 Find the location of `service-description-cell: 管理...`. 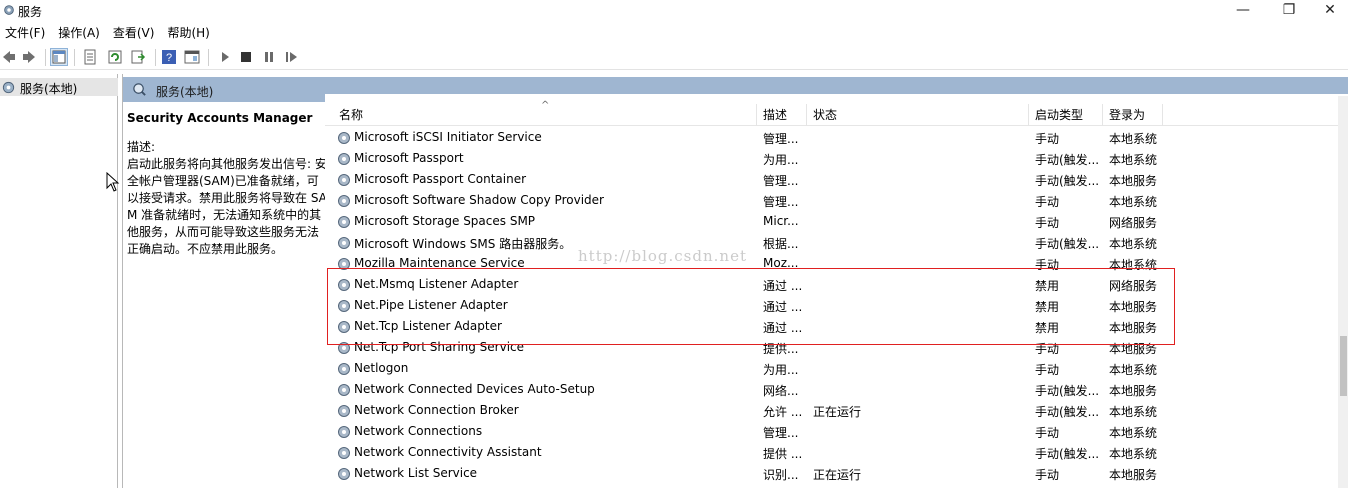

service-description-cell: 管理... is located at coordinates (781, 181).